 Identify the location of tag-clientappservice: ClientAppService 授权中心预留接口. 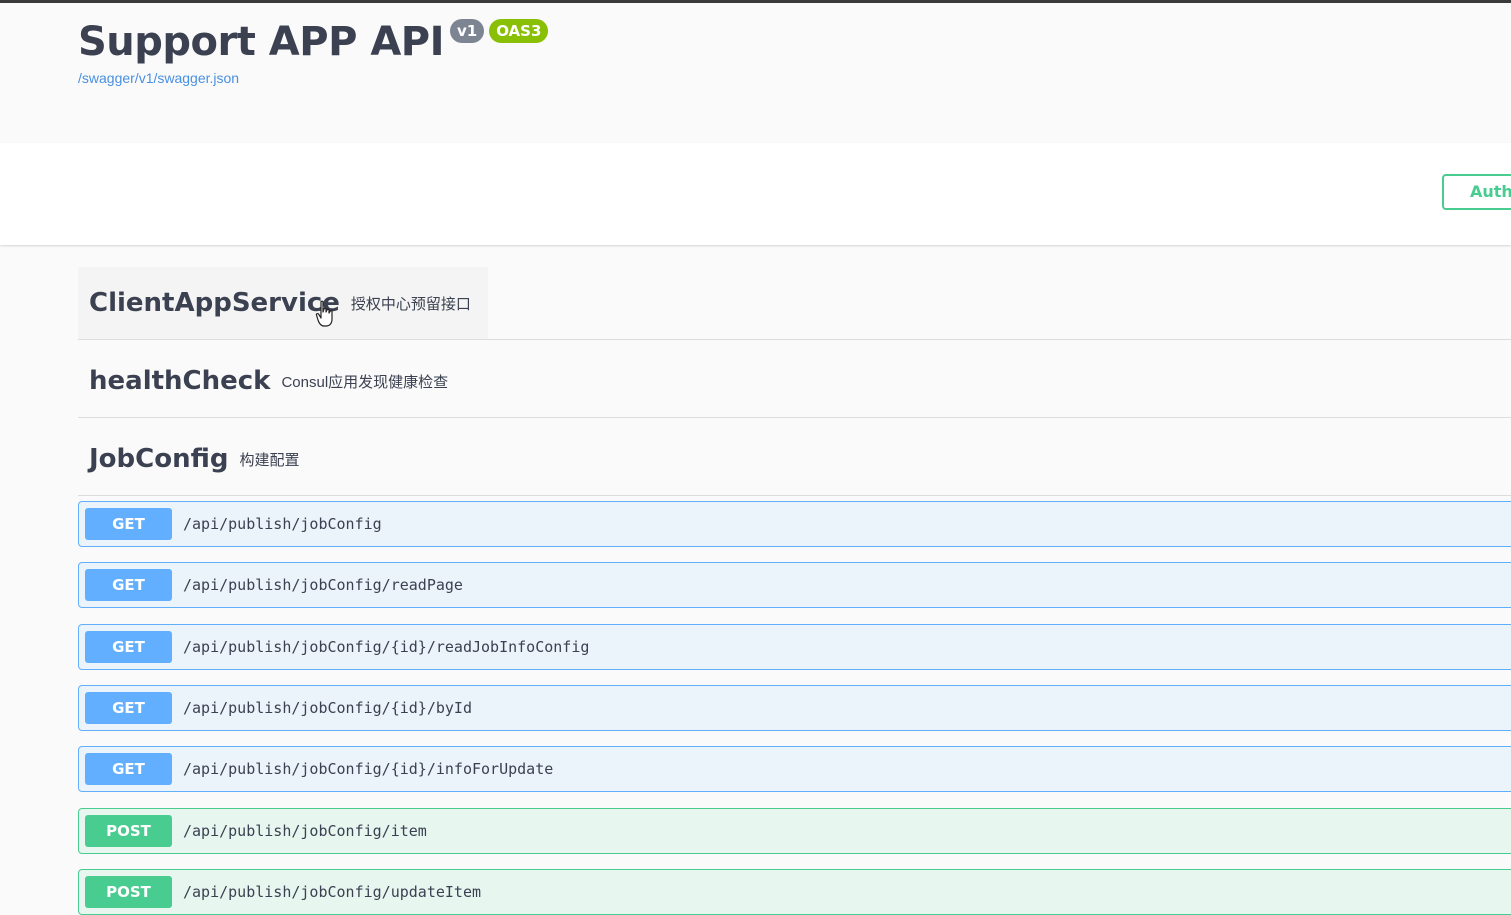
(794, 303).